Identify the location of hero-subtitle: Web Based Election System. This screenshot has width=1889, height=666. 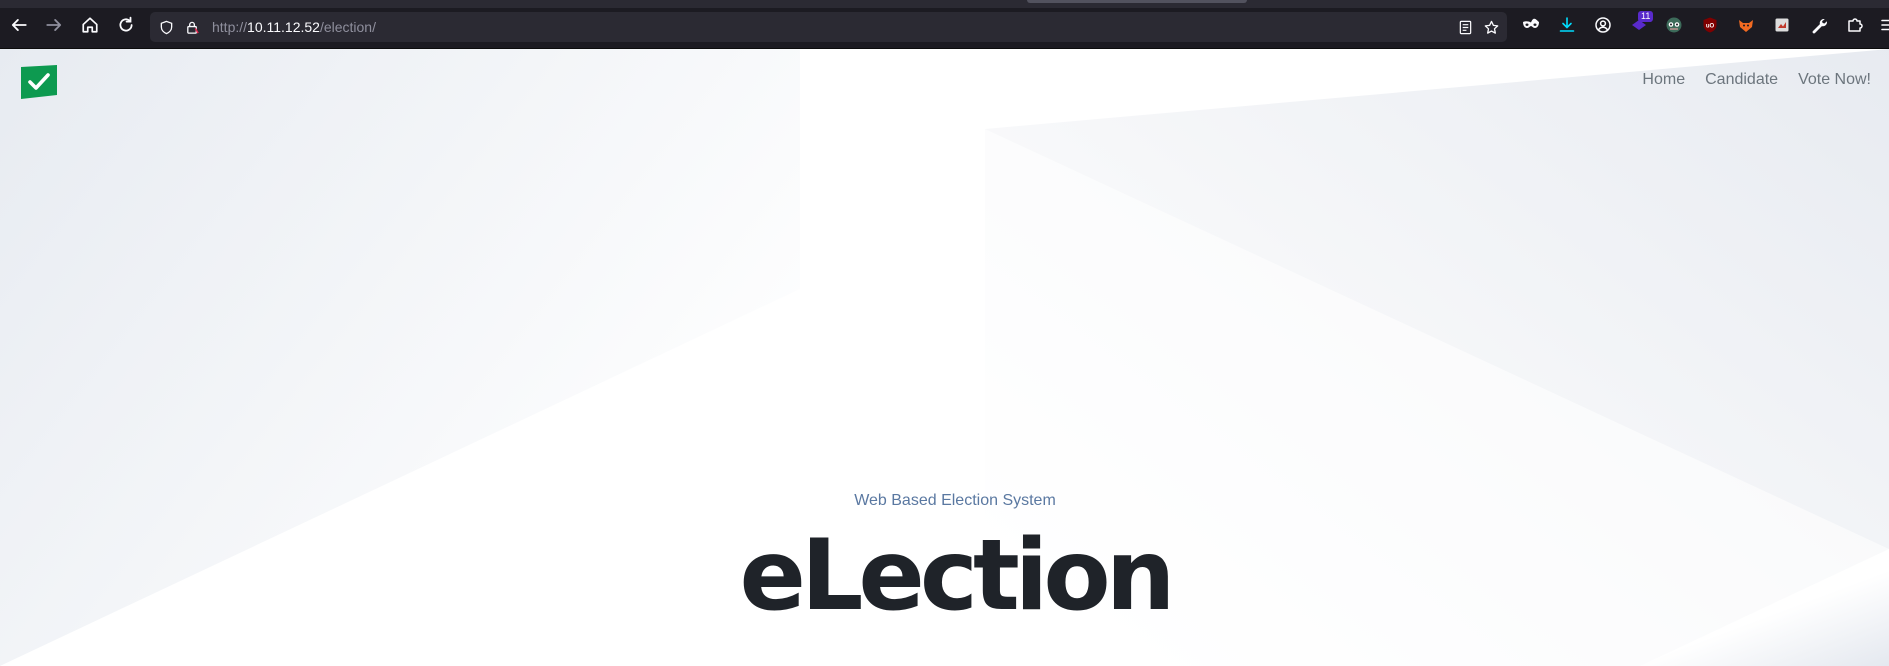
(955, 500).